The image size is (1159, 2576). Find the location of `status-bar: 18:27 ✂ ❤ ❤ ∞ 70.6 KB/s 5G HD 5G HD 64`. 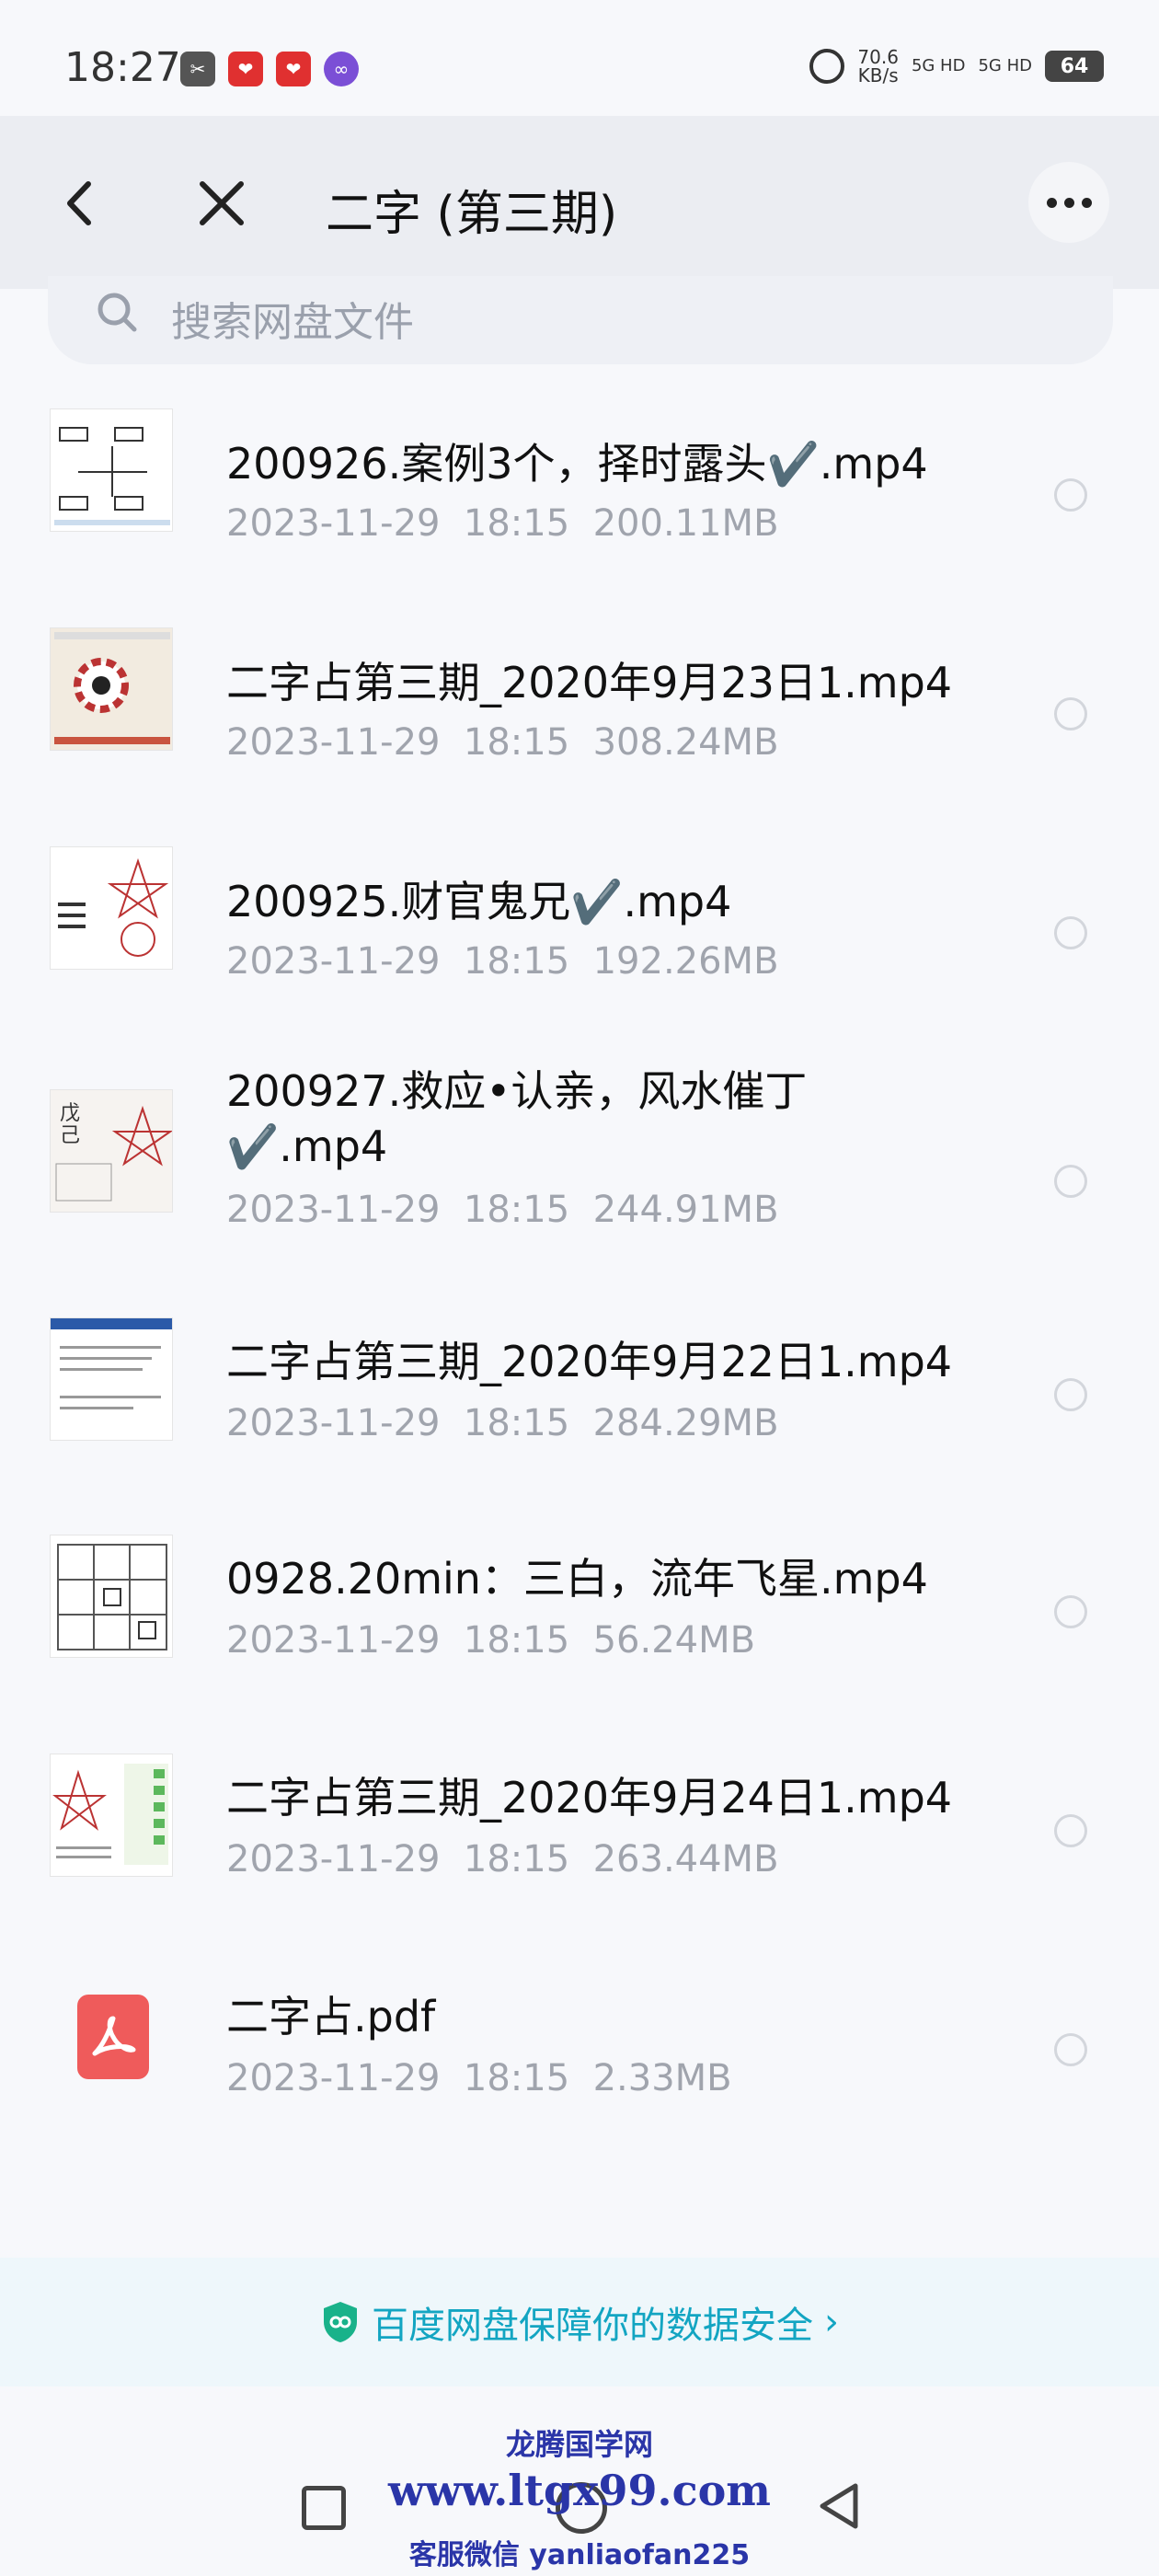

status-bar: 18:27 ✂ ❤ ❤ ∞ 70.6 KB/s 5G HD 5G HD 64 is located at coordinates (579, 58).